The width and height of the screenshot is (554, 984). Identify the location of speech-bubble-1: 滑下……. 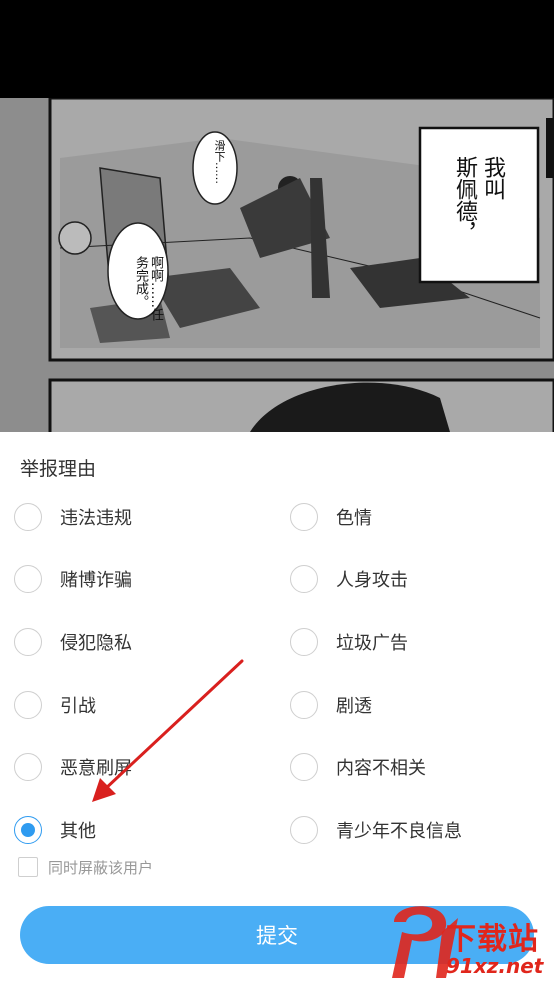
(219, 162).